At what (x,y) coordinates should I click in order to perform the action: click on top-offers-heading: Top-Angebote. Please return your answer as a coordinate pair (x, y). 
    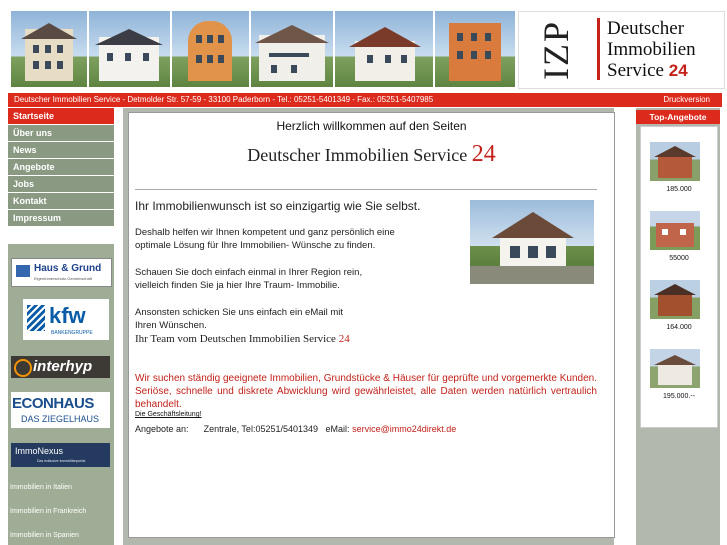
    Looking at the image, I should click on (678, 117).